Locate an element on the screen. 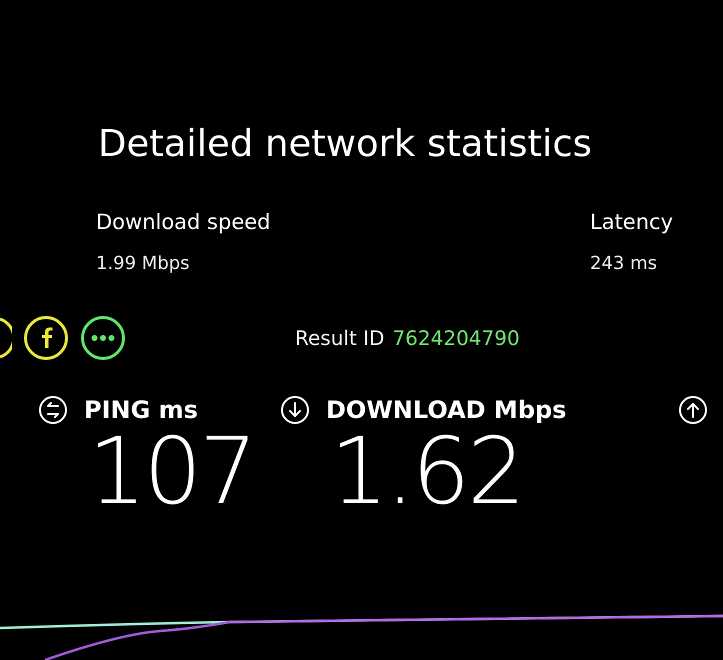 Image resolution: width=723 pixels, height=660 pixels. stat-label: Download speed is located at coordinates (184, 222).